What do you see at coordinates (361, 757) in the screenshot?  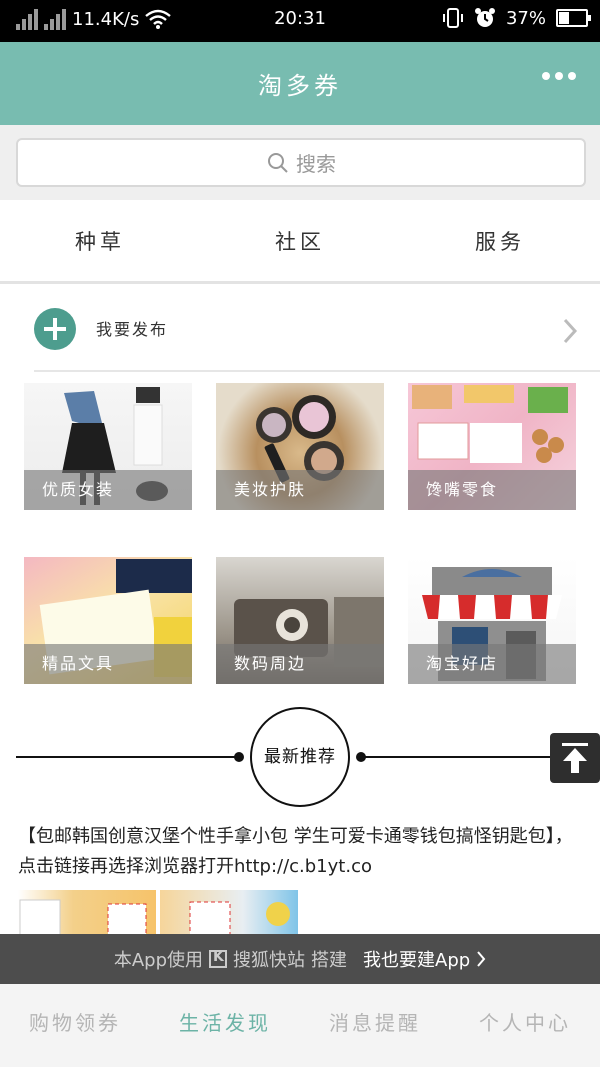 I see `section-dot-right` at bounding box center [361, 757].